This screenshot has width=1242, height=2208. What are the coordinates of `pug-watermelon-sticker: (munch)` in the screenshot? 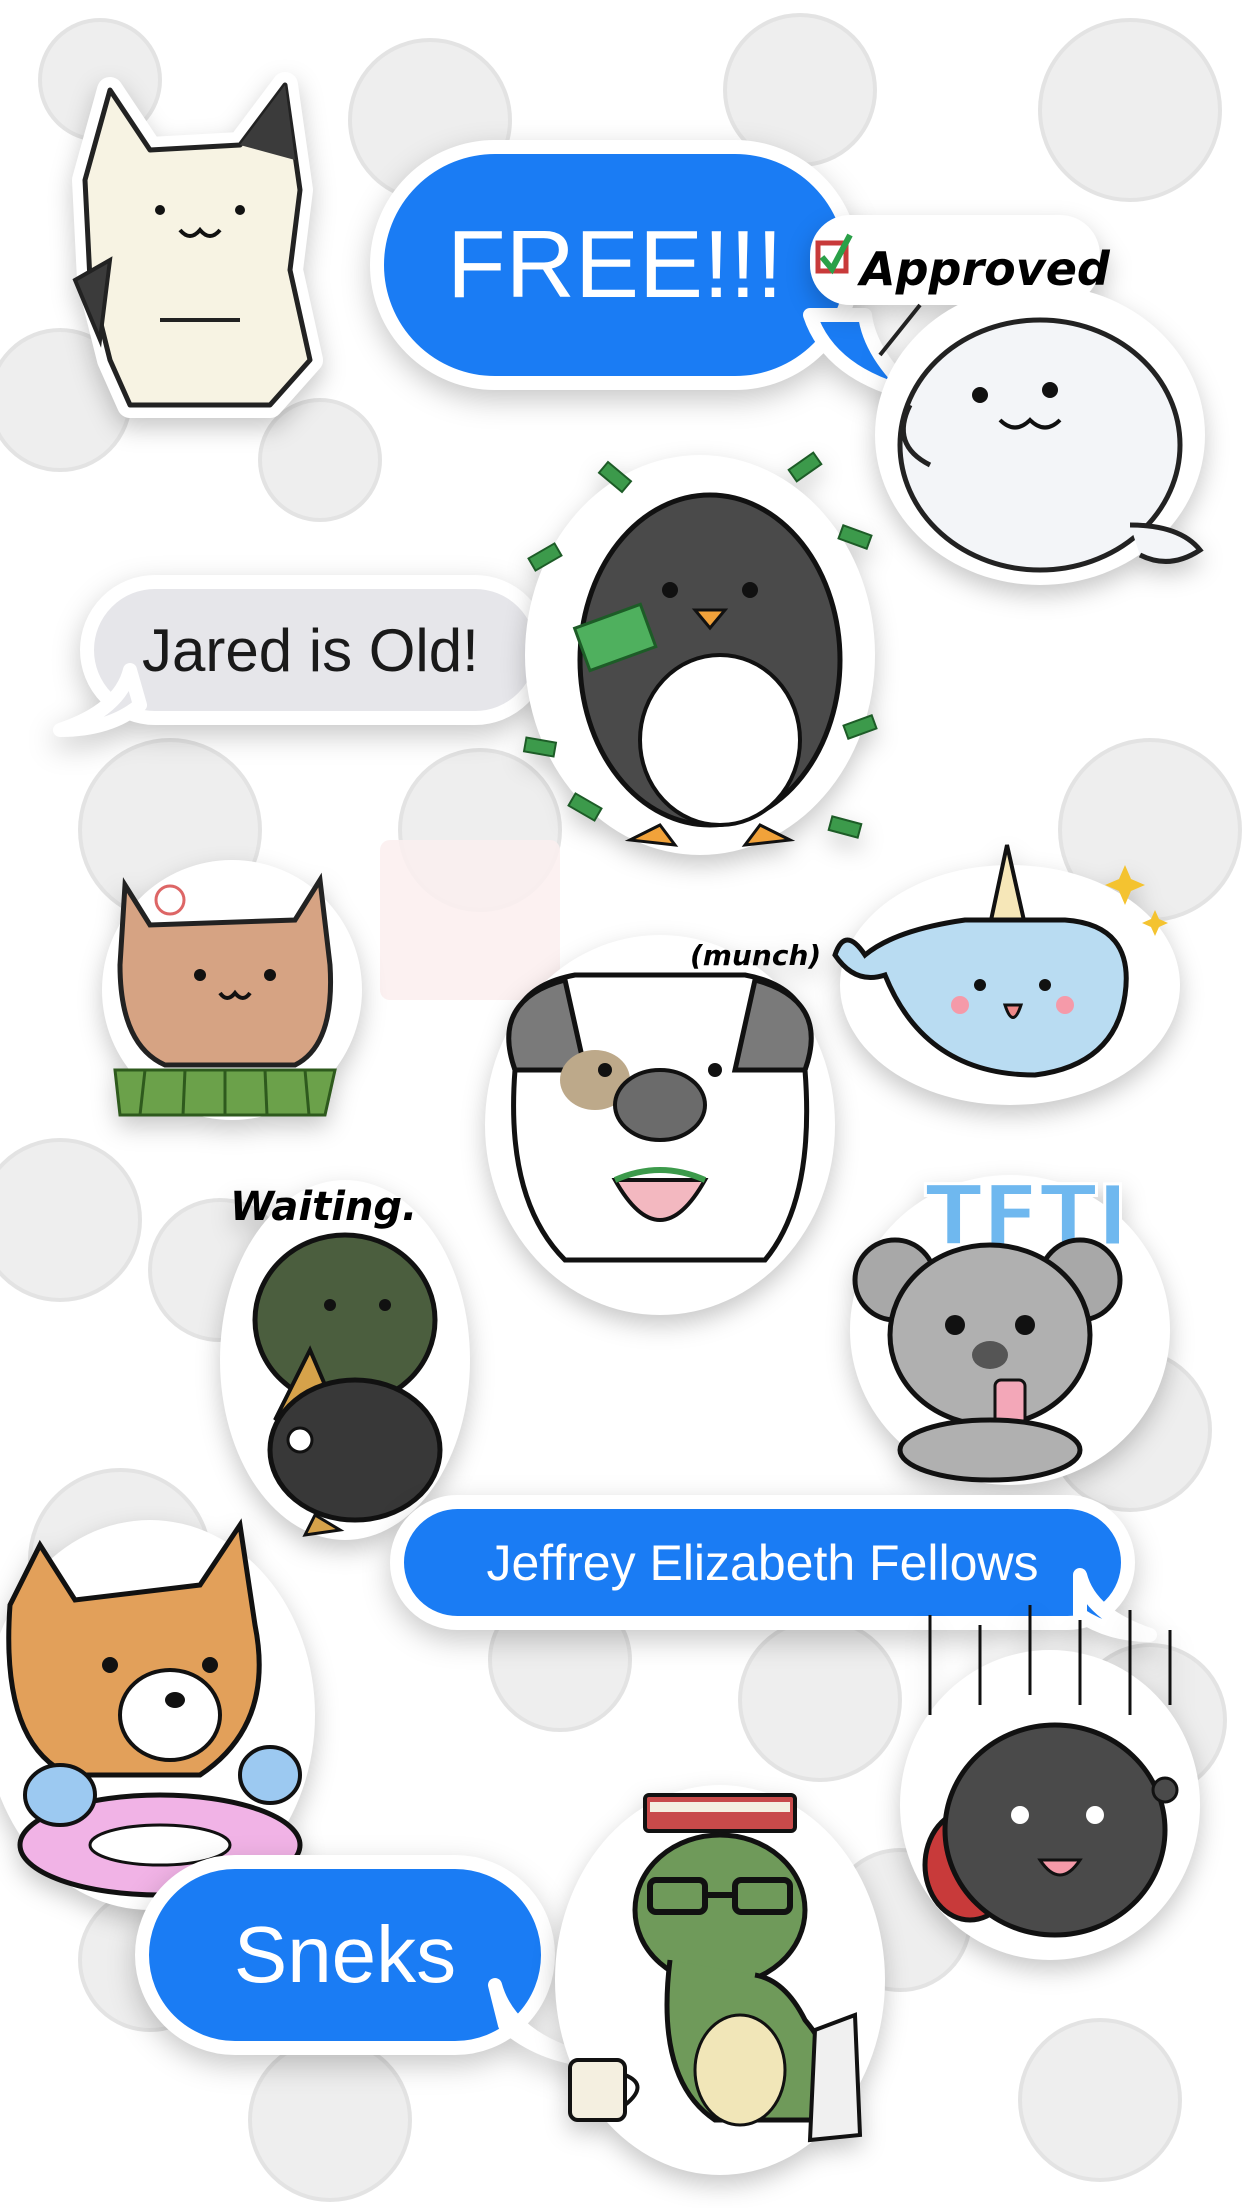 It's located at (660, 1120).